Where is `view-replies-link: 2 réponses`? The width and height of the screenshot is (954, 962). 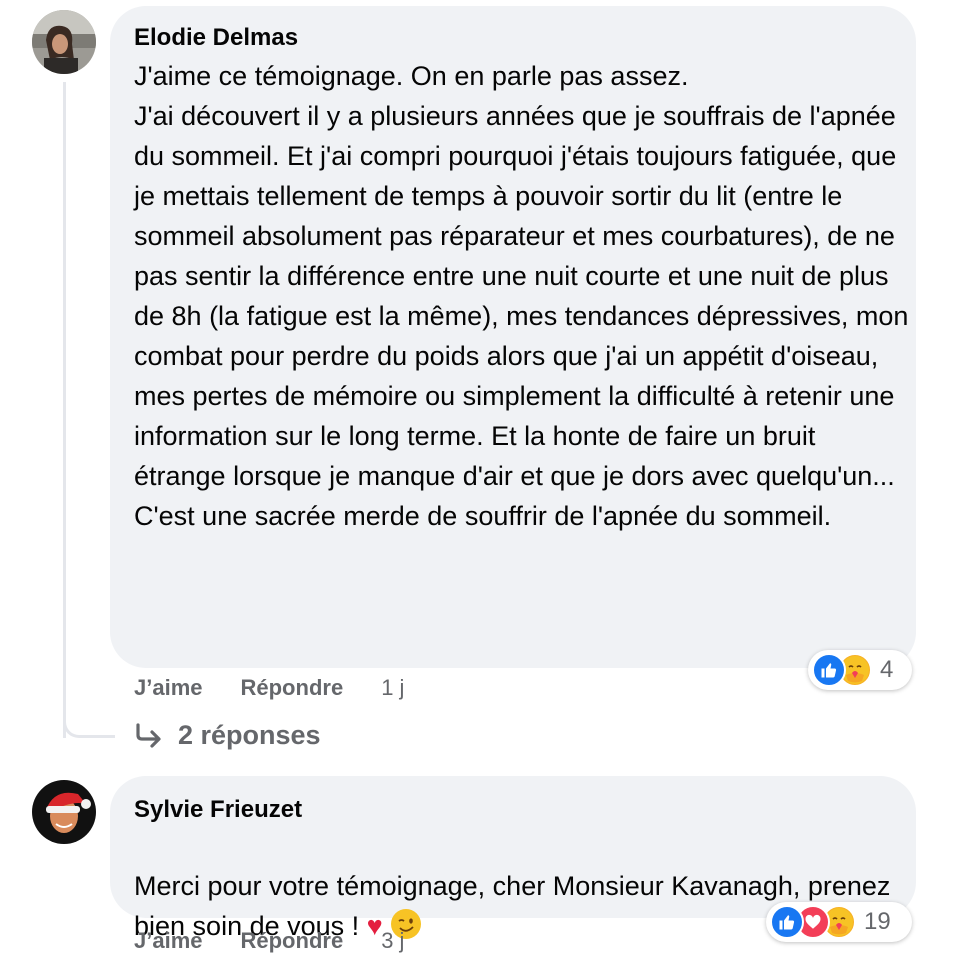
view-replies-link: 2 réponses is located at coordinates (227, 735).